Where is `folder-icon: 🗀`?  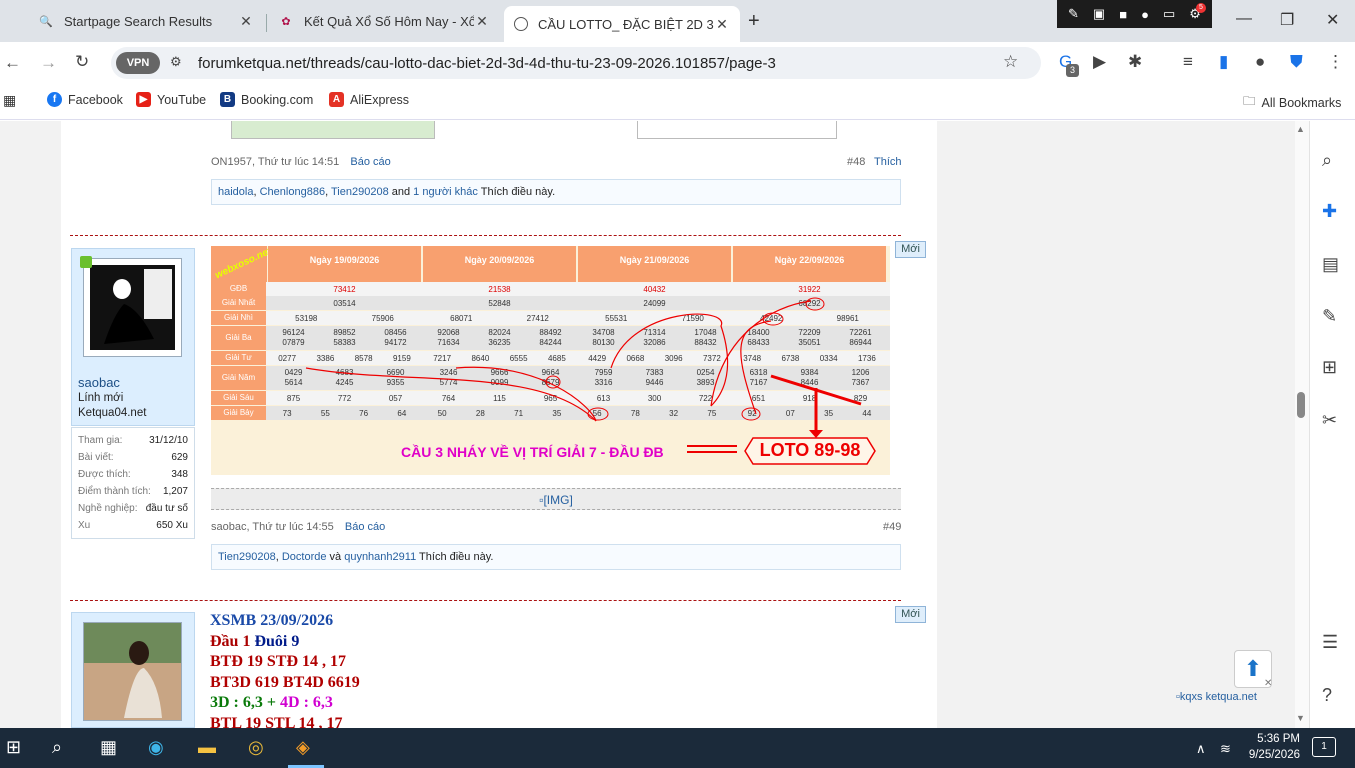
folder-icon: 🗀 is located at coordinates (1249, 101).